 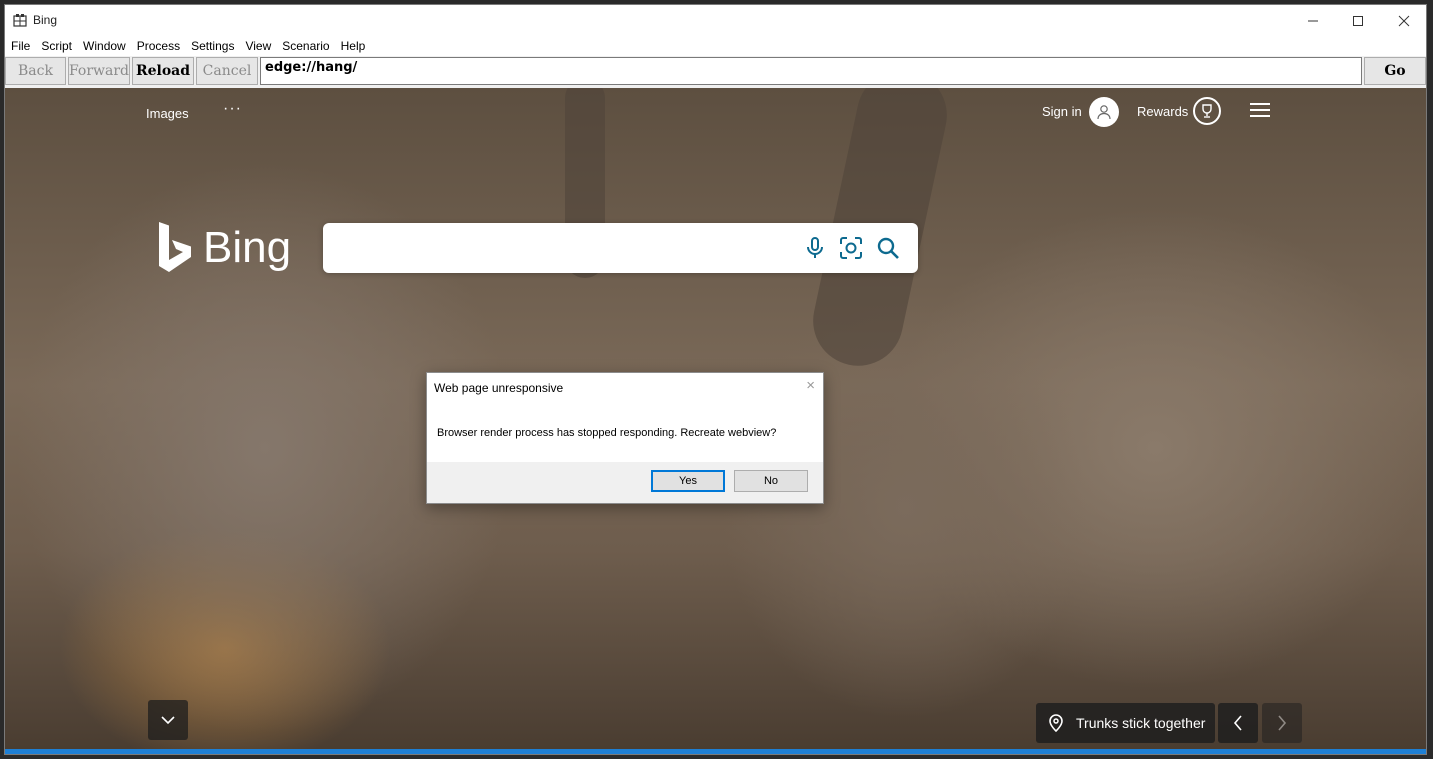 What do you see at coordinates (715, 751) in the screenshot?
I see `status-progress-bar` at bounding box center [715, 751].